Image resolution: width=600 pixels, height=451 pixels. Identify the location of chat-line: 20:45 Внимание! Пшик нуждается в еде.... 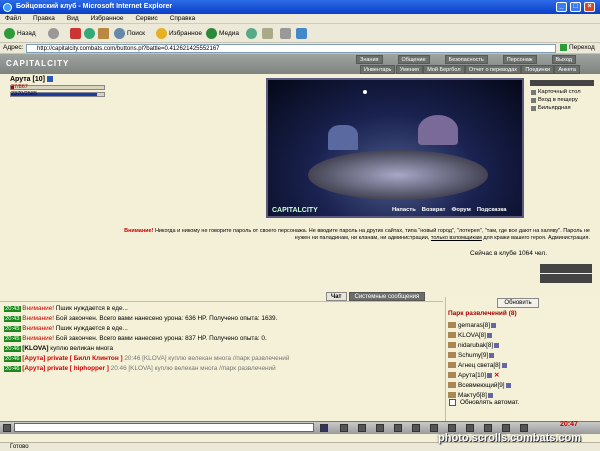
(66, 328).